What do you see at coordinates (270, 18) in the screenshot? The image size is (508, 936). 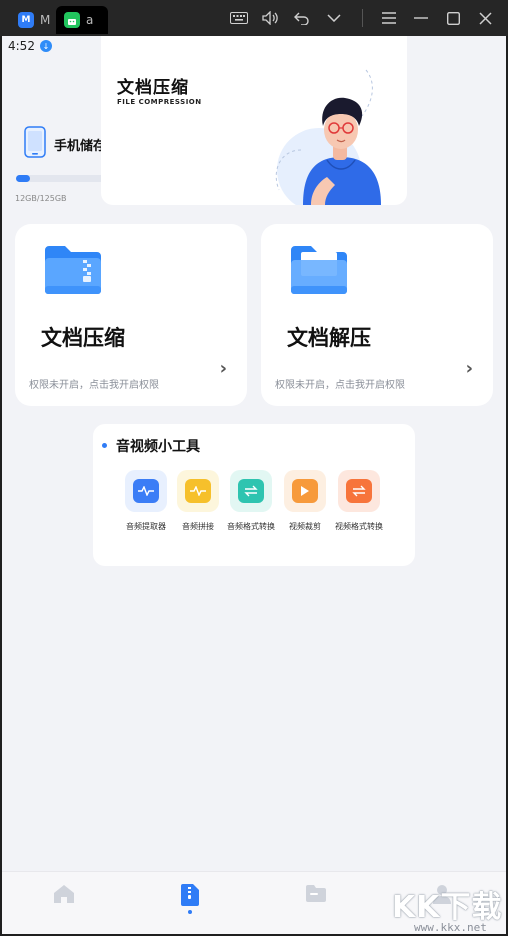 I see `volume-icon` at bounding box center [270, 18].